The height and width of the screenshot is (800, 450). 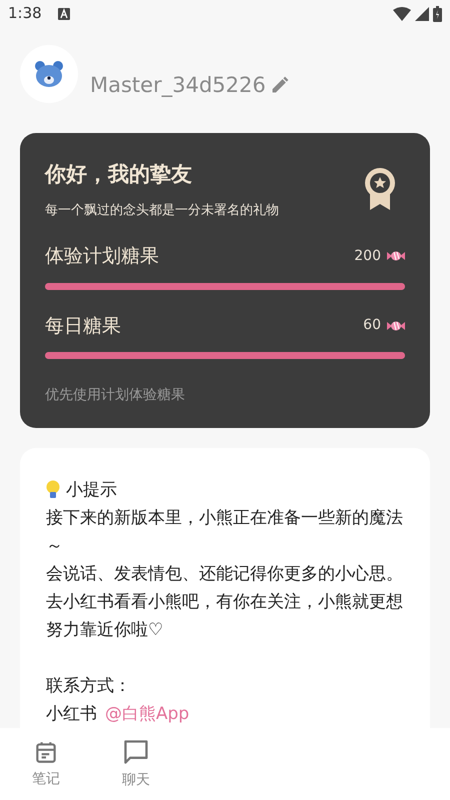 What do you see at coordinates (178, 85) in the screenshot?
I see `username: Master_34d5226` at bounding box center [178, 85].